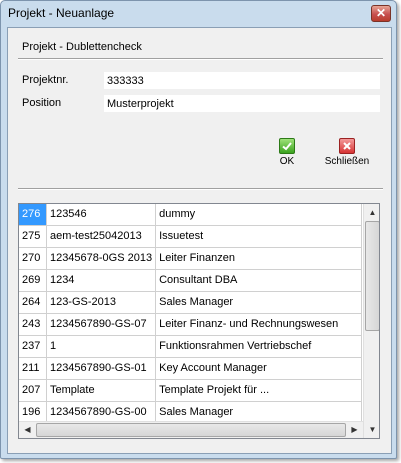 Image resolution: width=401 pixels, height=463 pixels. Describe the element at coordinates (242, 80) in the screenshot. I see `projektnr-input` at that location.